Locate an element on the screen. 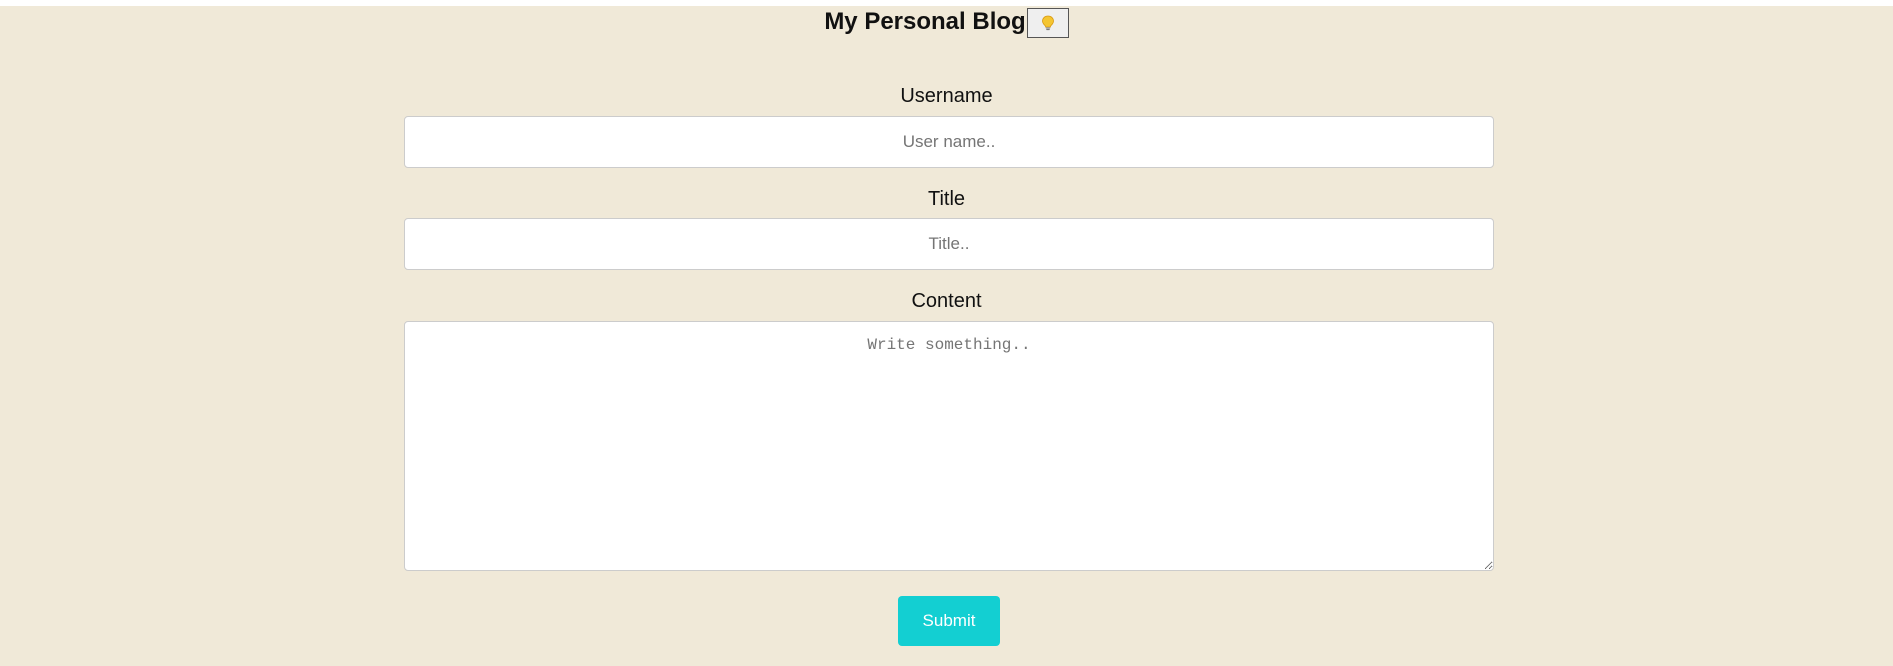  username-input is located at coordinates (949, 142).